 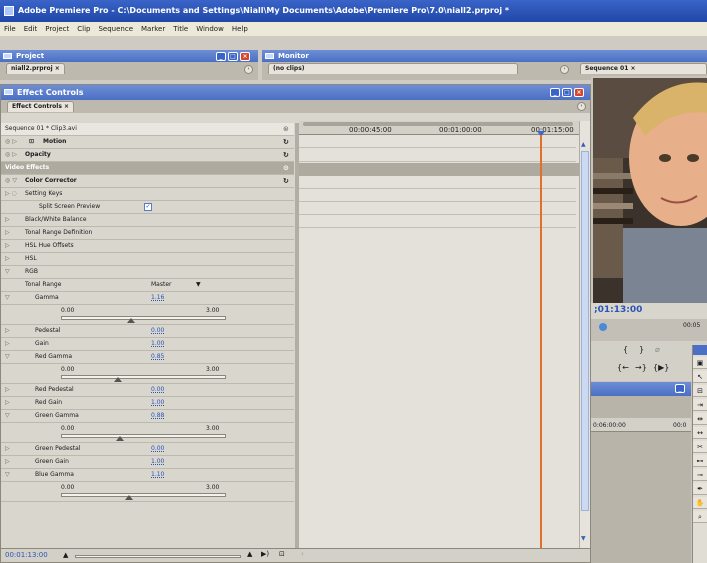 I want to click on gamma-value: 1.16, so click(x=157, y=298).